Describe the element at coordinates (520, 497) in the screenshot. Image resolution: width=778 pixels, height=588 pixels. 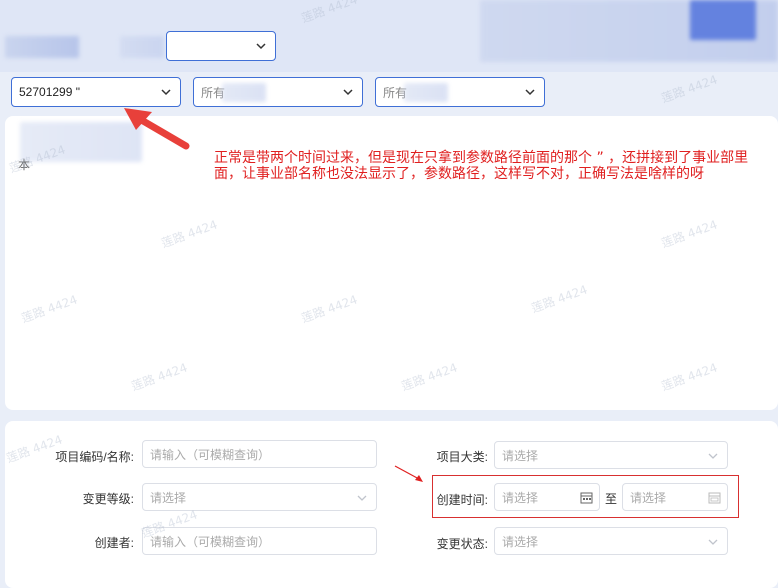
I see `created-time-start-placeholder: 请选择` at that location.